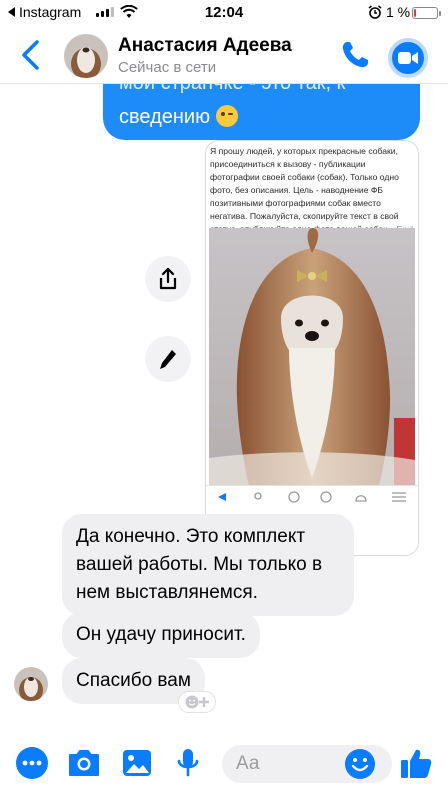 The image size is (448, 797). Describe the element at coordinates (261, 112) in the screenshot. I see `outgoing-message: мой странчке - это так, к сведению` at that location.